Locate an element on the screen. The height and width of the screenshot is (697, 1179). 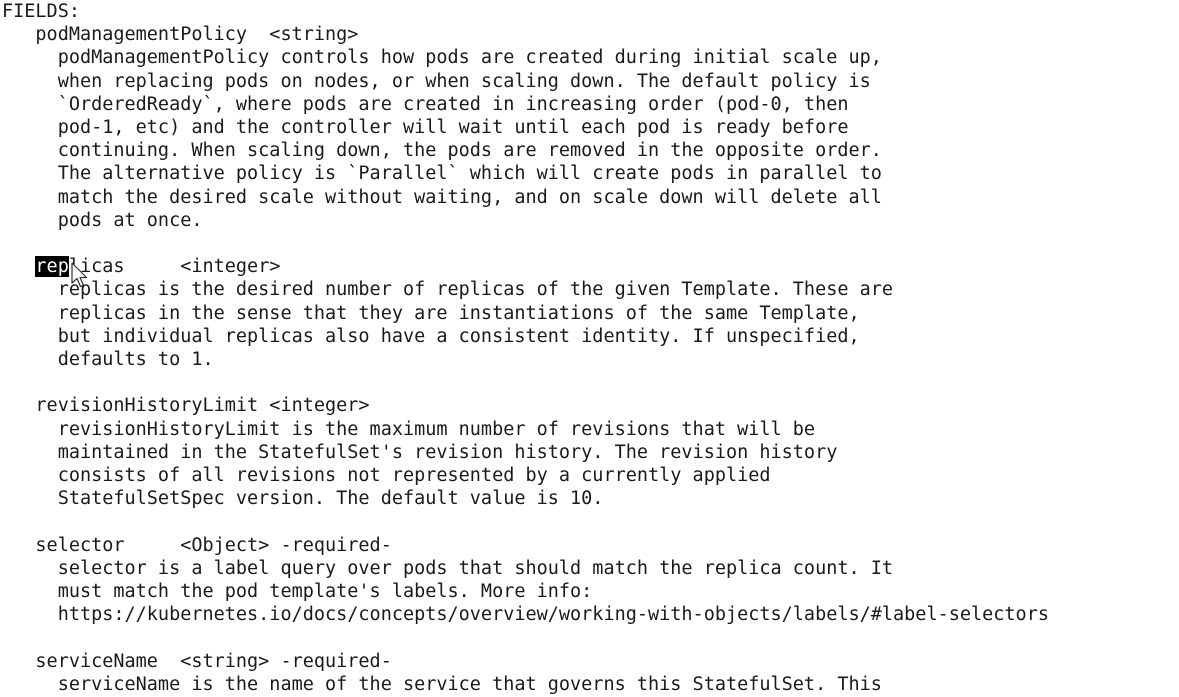
field-header-replicas: replicas <integer> is located at coordinates (141, 266).